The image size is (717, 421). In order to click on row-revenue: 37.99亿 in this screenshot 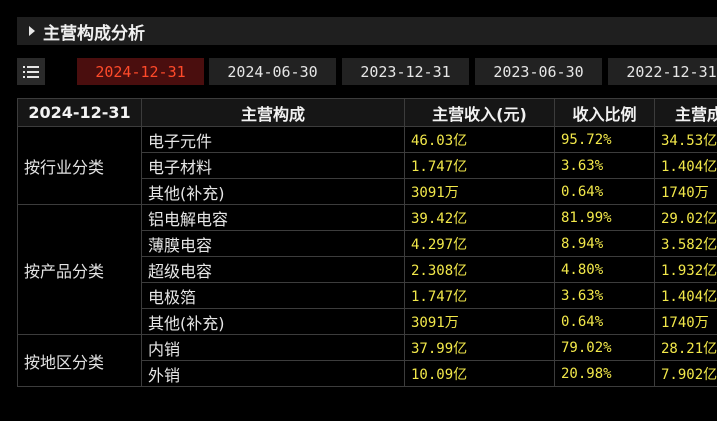, I will do `click(479, 347)`.